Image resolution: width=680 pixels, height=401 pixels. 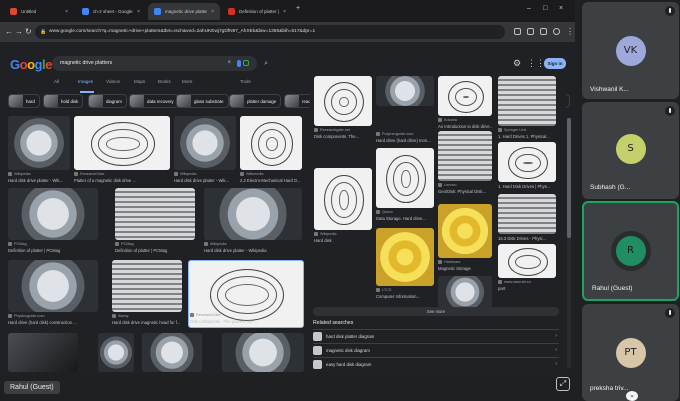 What do you see at coordinates (239, 63) in the screenshot?
I see `microphone-icon` at bounding box center [239, 63].